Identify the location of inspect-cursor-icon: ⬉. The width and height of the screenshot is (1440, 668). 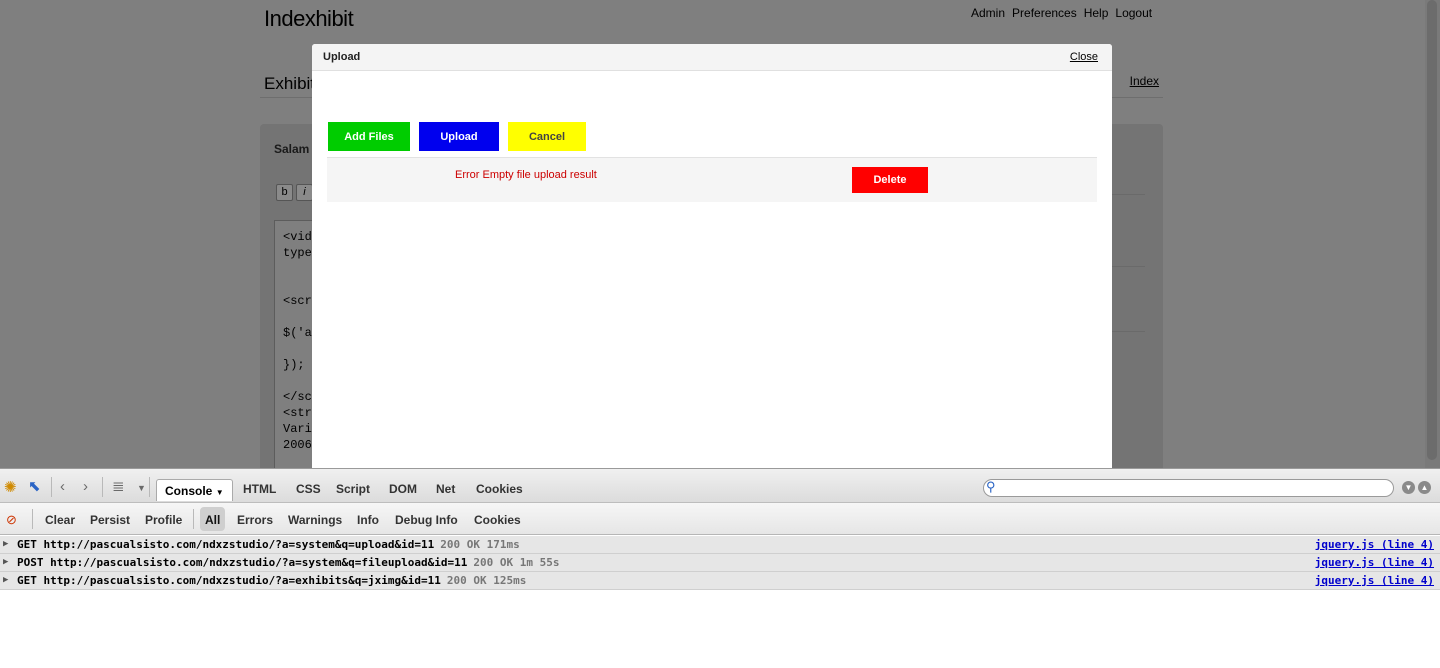
(34, 487).